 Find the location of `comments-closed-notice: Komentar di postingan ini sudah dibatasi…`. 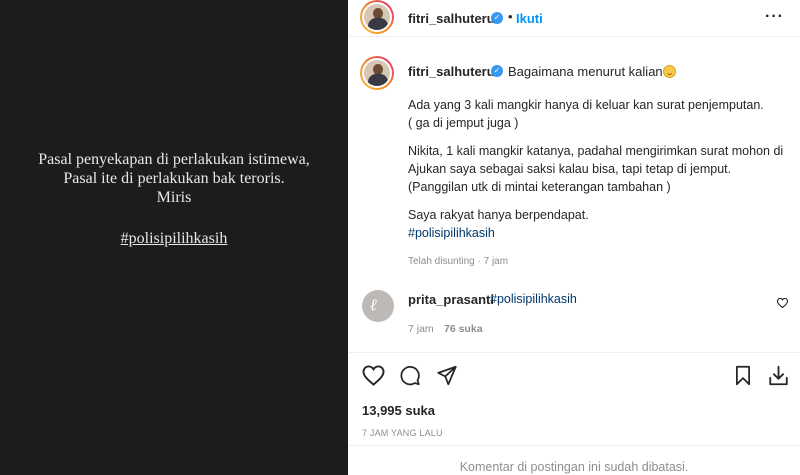

comments-closed-notice: Komentar di postingan ini sudah dibatasi… is located at coordinates (574, 467).